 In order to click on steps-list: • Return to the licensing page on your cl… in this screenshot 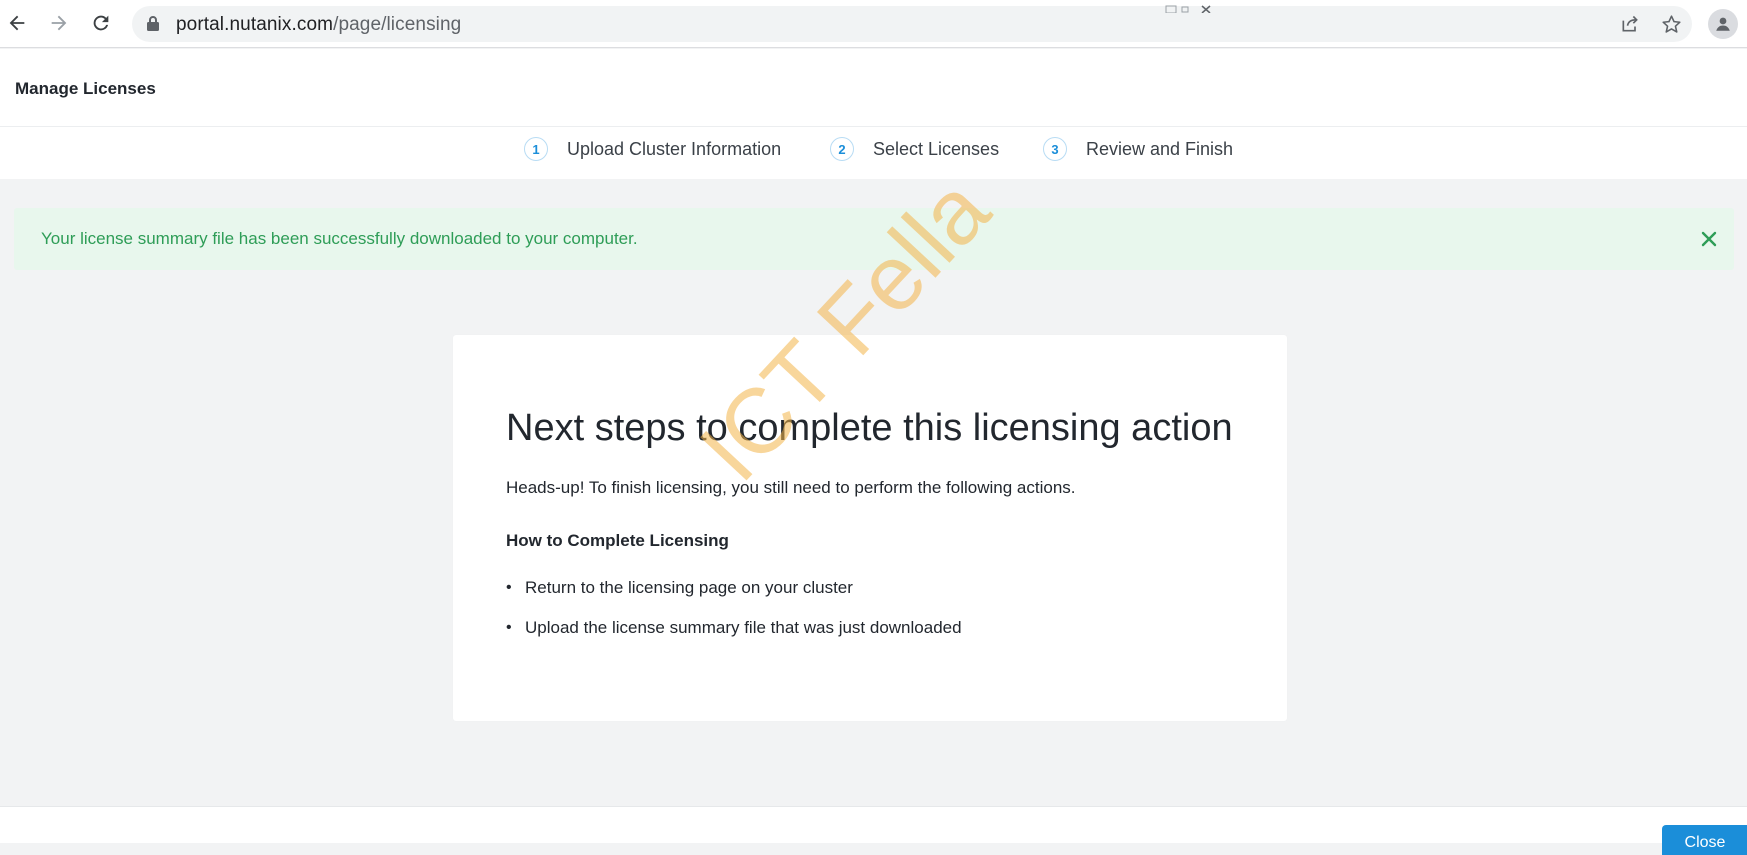, I will do `click(734, 608)`.